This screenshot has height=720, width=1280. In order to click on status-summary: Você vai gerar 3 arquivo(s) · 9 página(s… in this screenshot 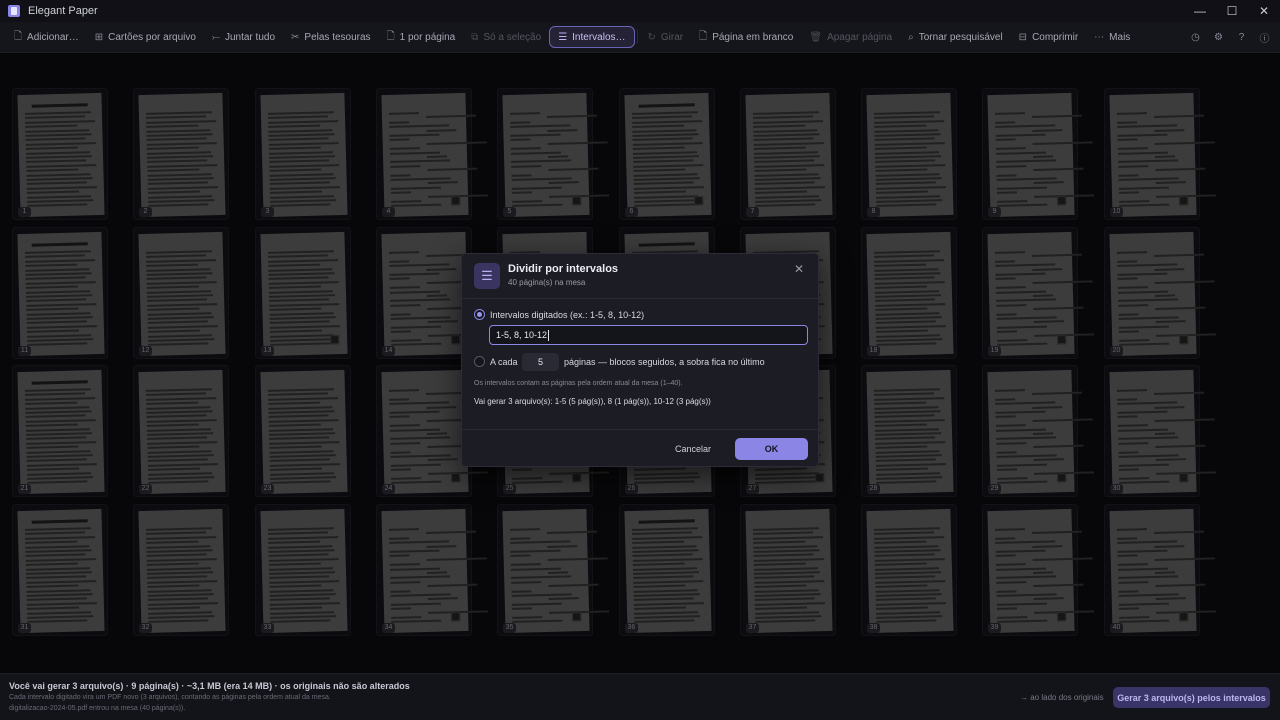, I will do `click(209, 686)`.